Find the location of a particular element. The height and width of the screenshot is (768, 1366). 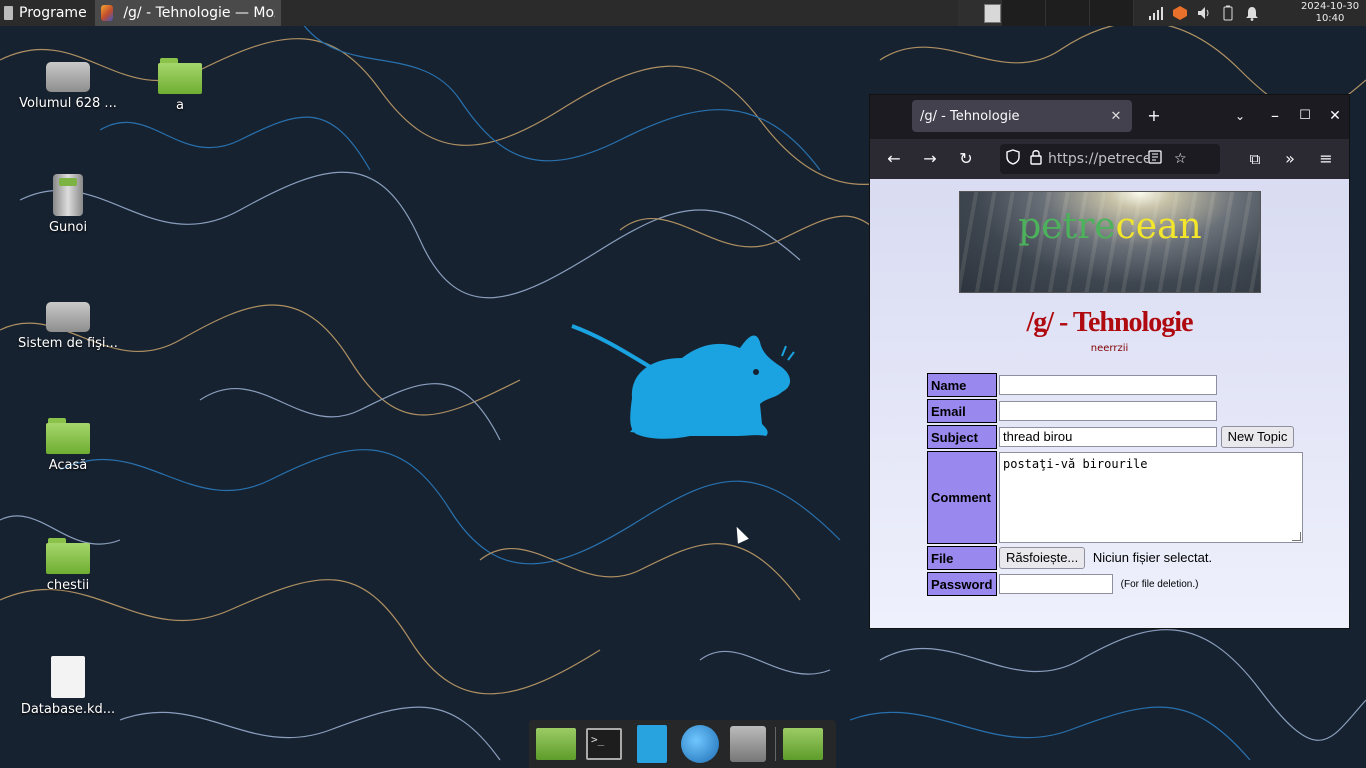

network-icon is located at coordinates (1156, 13).